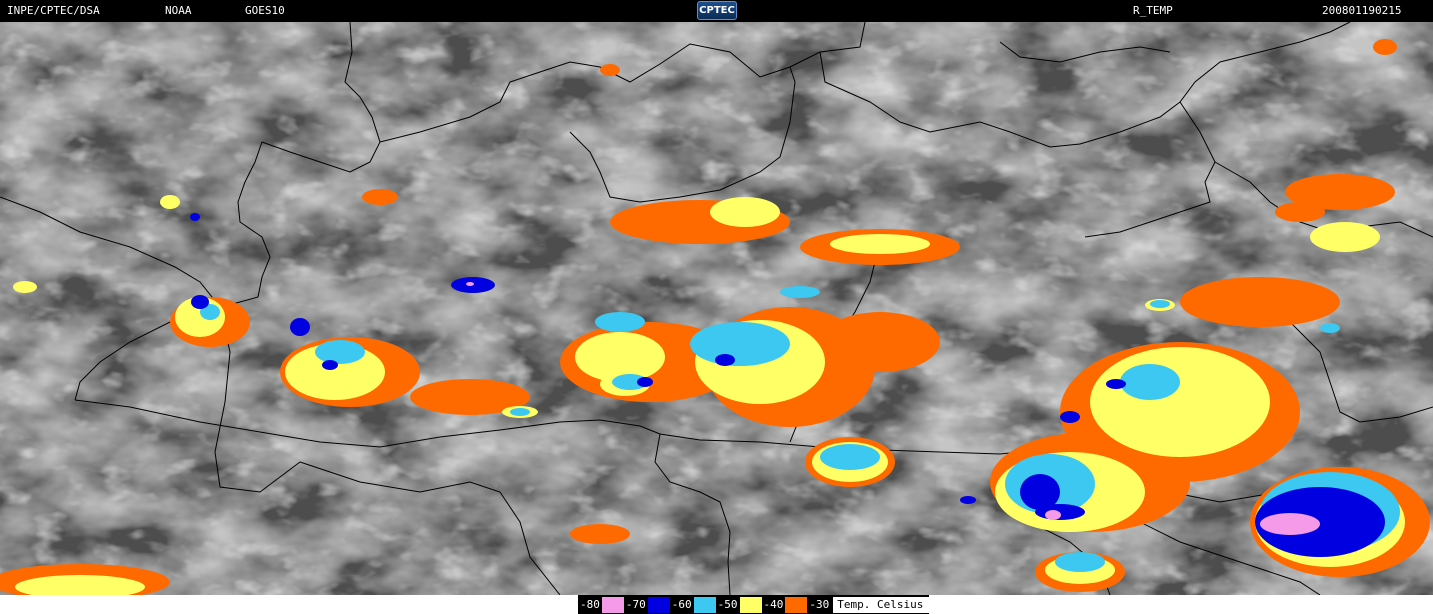 The image size is (1433, 614). Describe the element at coordinates (881, 604) in the screenshot. I see `legend-unit-label: Temp. Celsius` at that location.